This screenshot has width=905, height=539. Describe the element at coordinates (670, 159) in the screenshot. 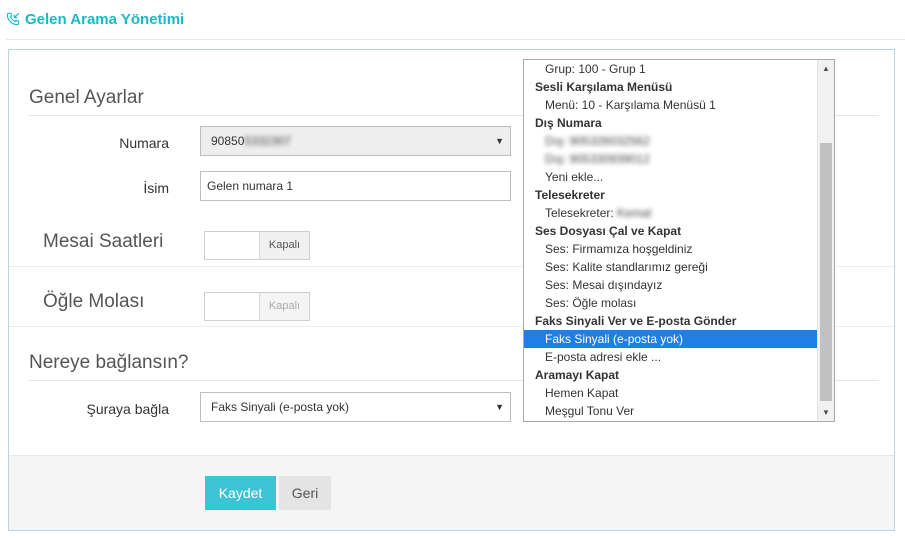

I see `dropdown-option: Dış: 905330939012` at that location.